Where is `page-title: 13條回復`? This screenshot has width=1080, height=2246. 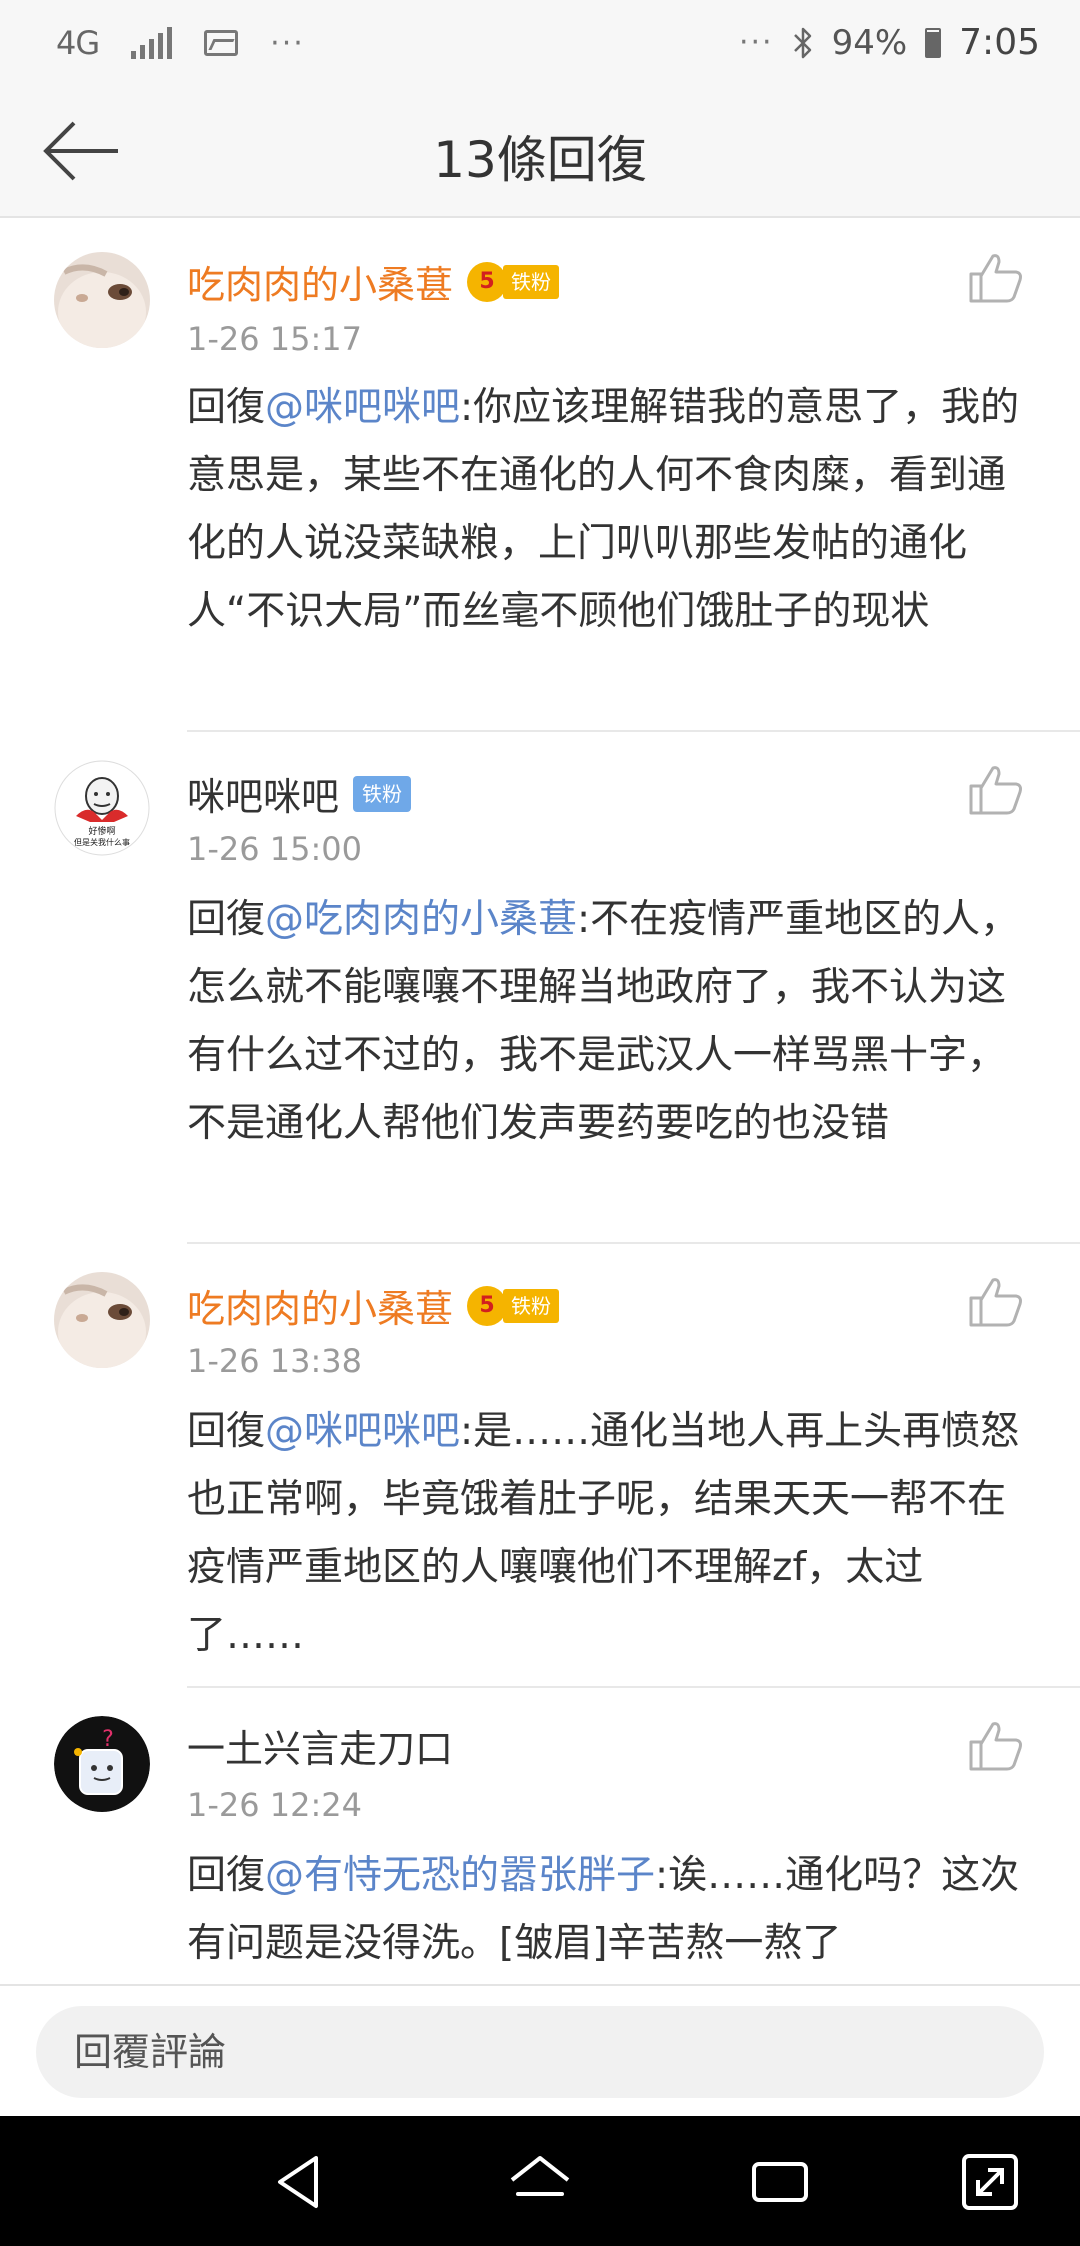
page-title: 13條回復 is located at coordinates (540, 160).